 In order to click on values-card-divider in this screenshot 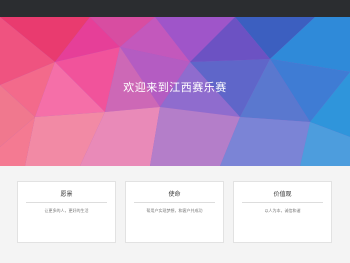, I will do `click(282, 202)`.